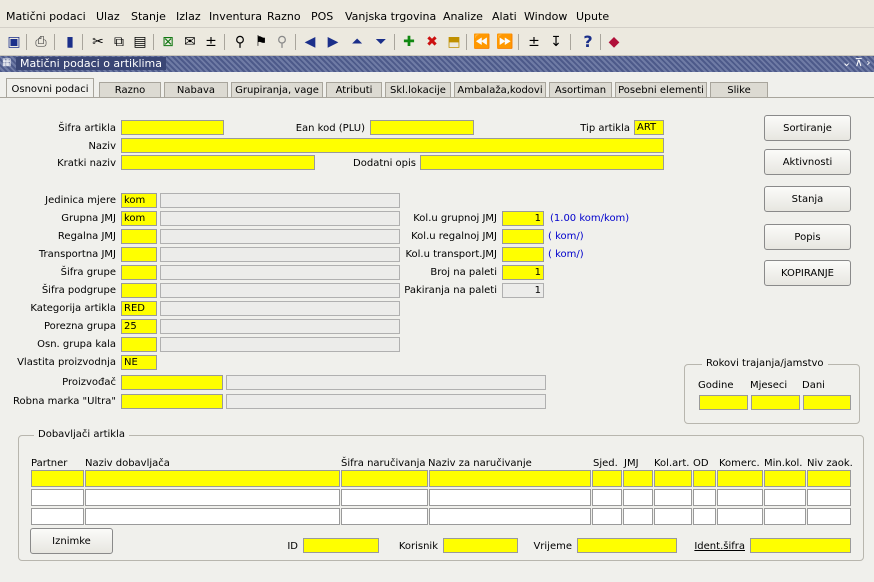  Describe the element at coordinates (556, 42) in the screenshot. I see `sort-desc-icon: ↧` at that location.